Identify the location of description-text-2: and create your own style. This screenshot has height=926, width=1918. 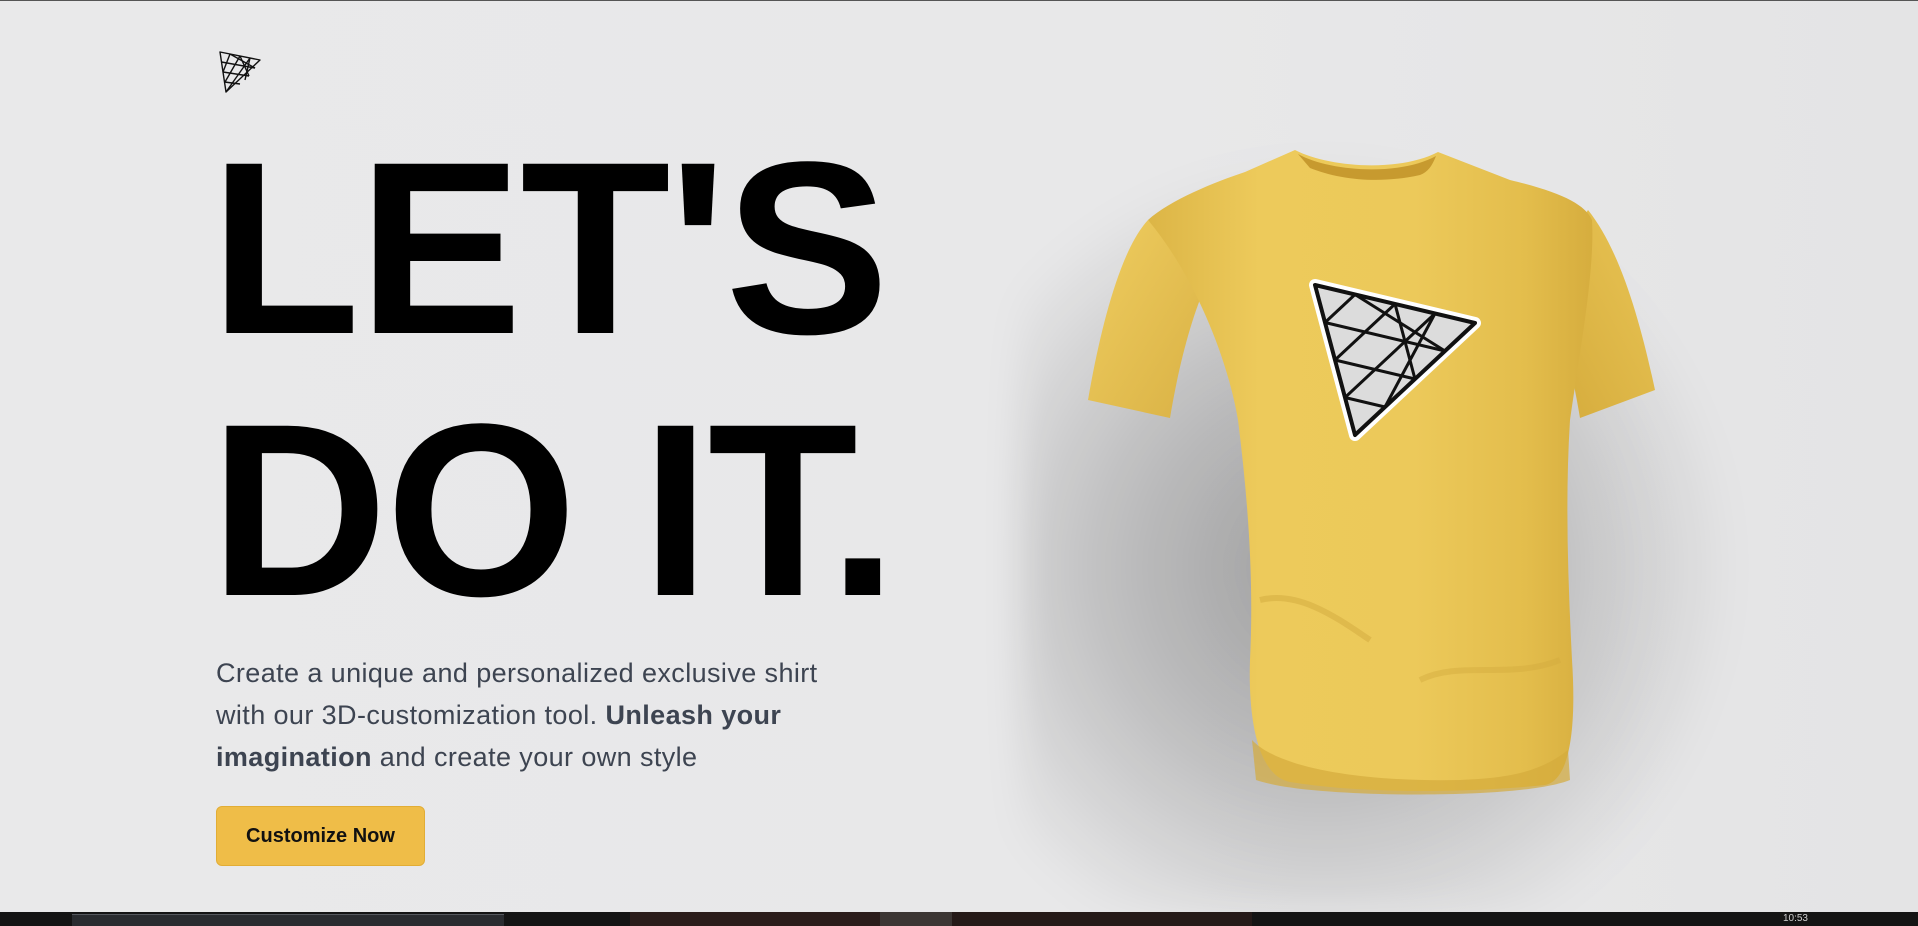
(534, 757).